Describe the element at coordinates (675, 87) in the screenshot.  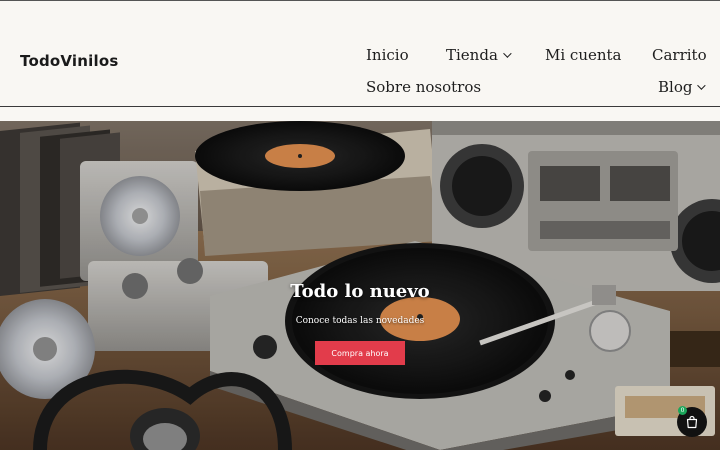
I see `nav-item-label: Blog` at that location.